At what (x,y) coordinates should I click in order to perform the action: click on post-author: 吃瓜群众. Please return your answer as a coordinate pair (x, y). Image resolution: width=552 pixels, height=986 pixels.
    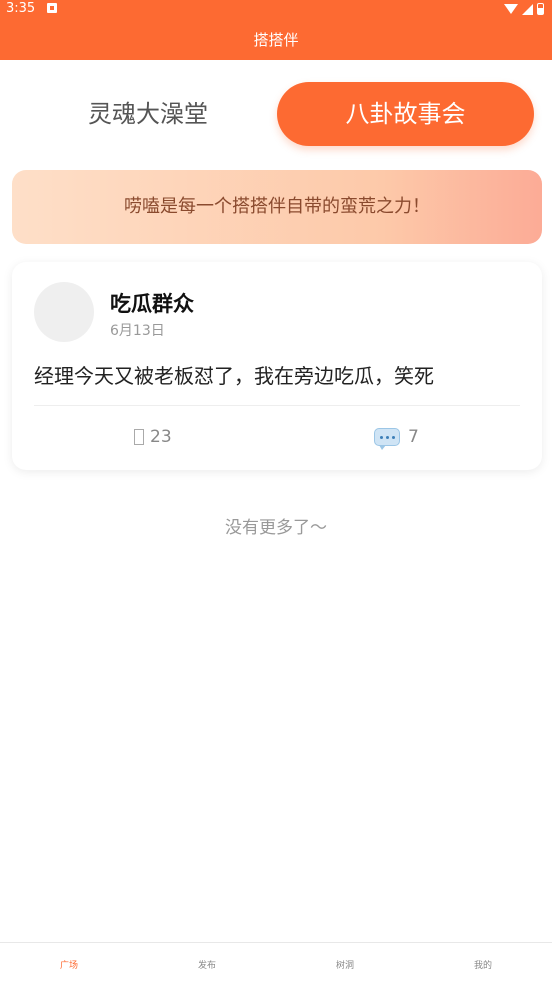
    Looking at the image, I should click on (152, 304).